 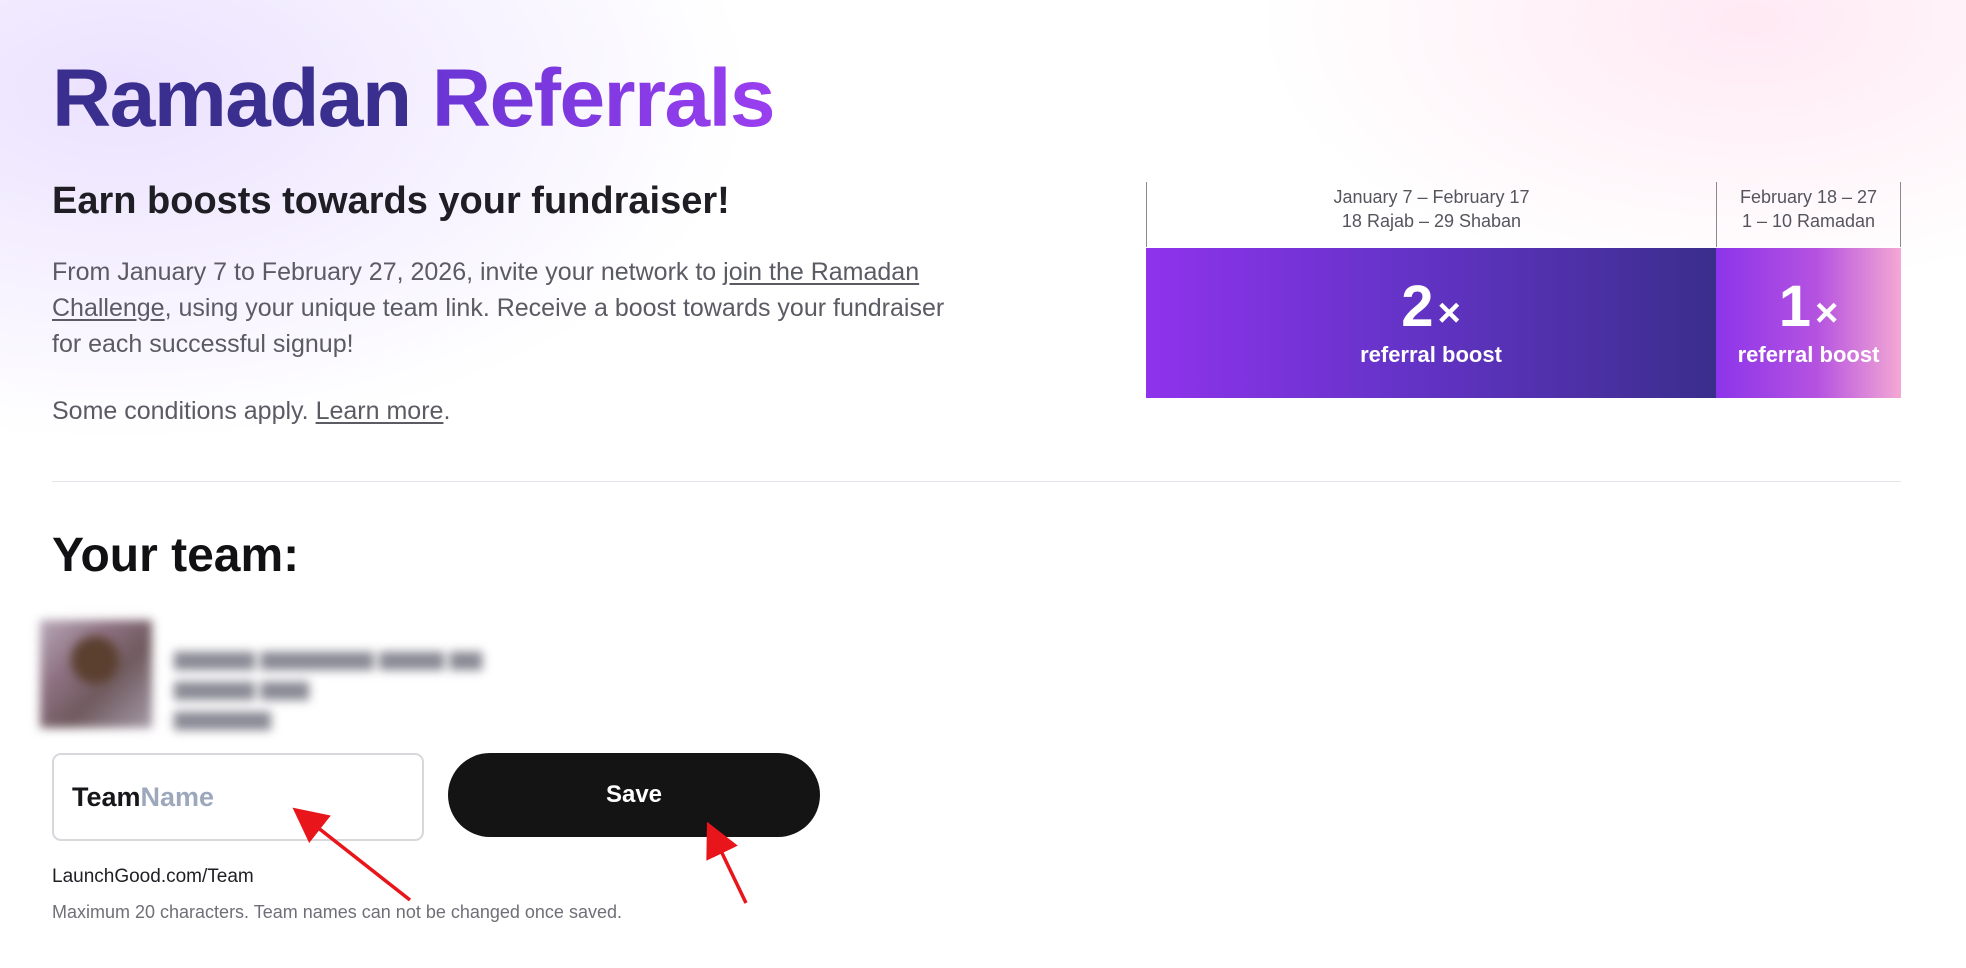 I want to click on phase-2-dates: February 18 – 27 1 – 10 Ramadan, so click(x=1808, y=214).